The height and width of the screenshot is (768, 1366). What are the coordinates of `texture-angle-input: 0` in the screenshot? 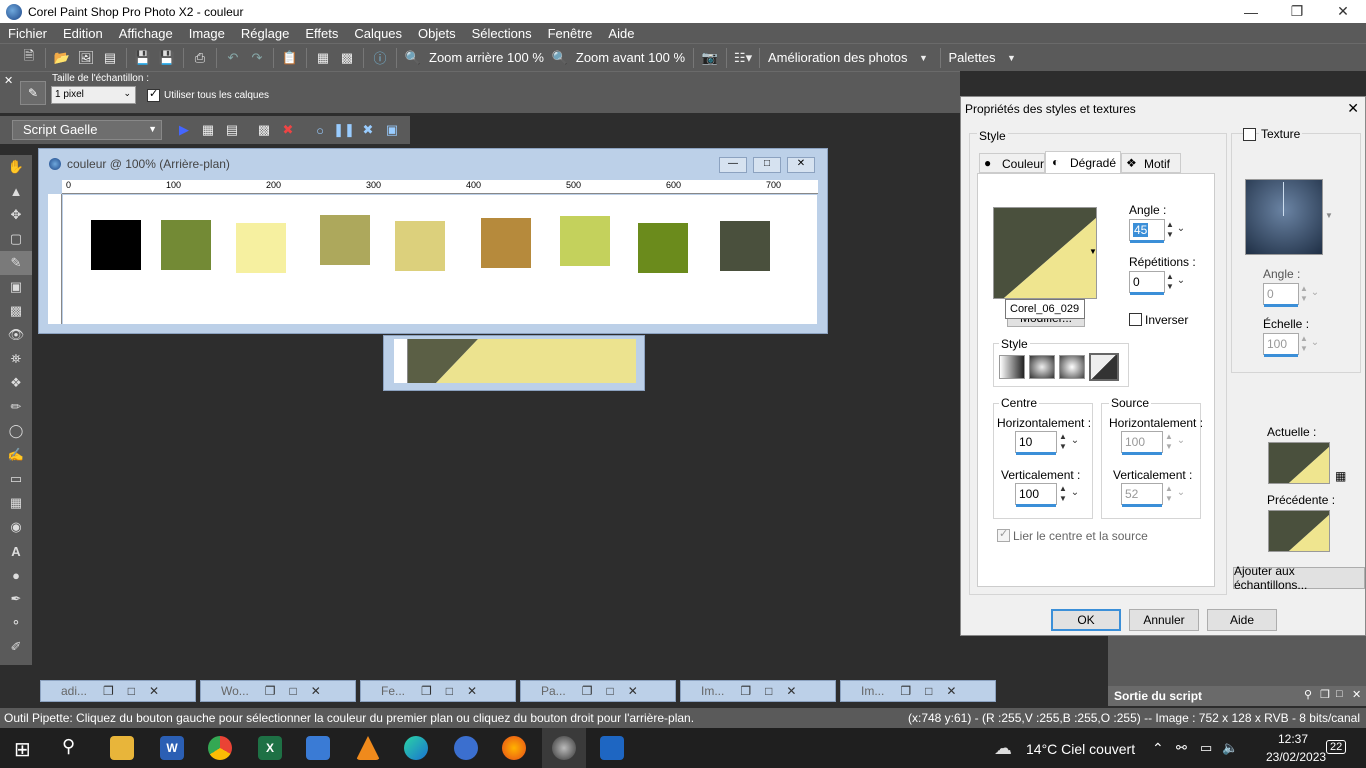 It's located at (1281, 295).